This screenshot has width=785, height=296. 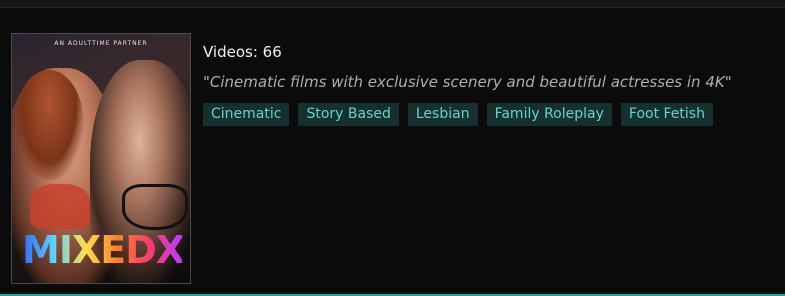 What do you see at coordinates (103, 250) in the screenshot?
I see `poster-logo: MIXEDX` at bounding box center [103, 250].